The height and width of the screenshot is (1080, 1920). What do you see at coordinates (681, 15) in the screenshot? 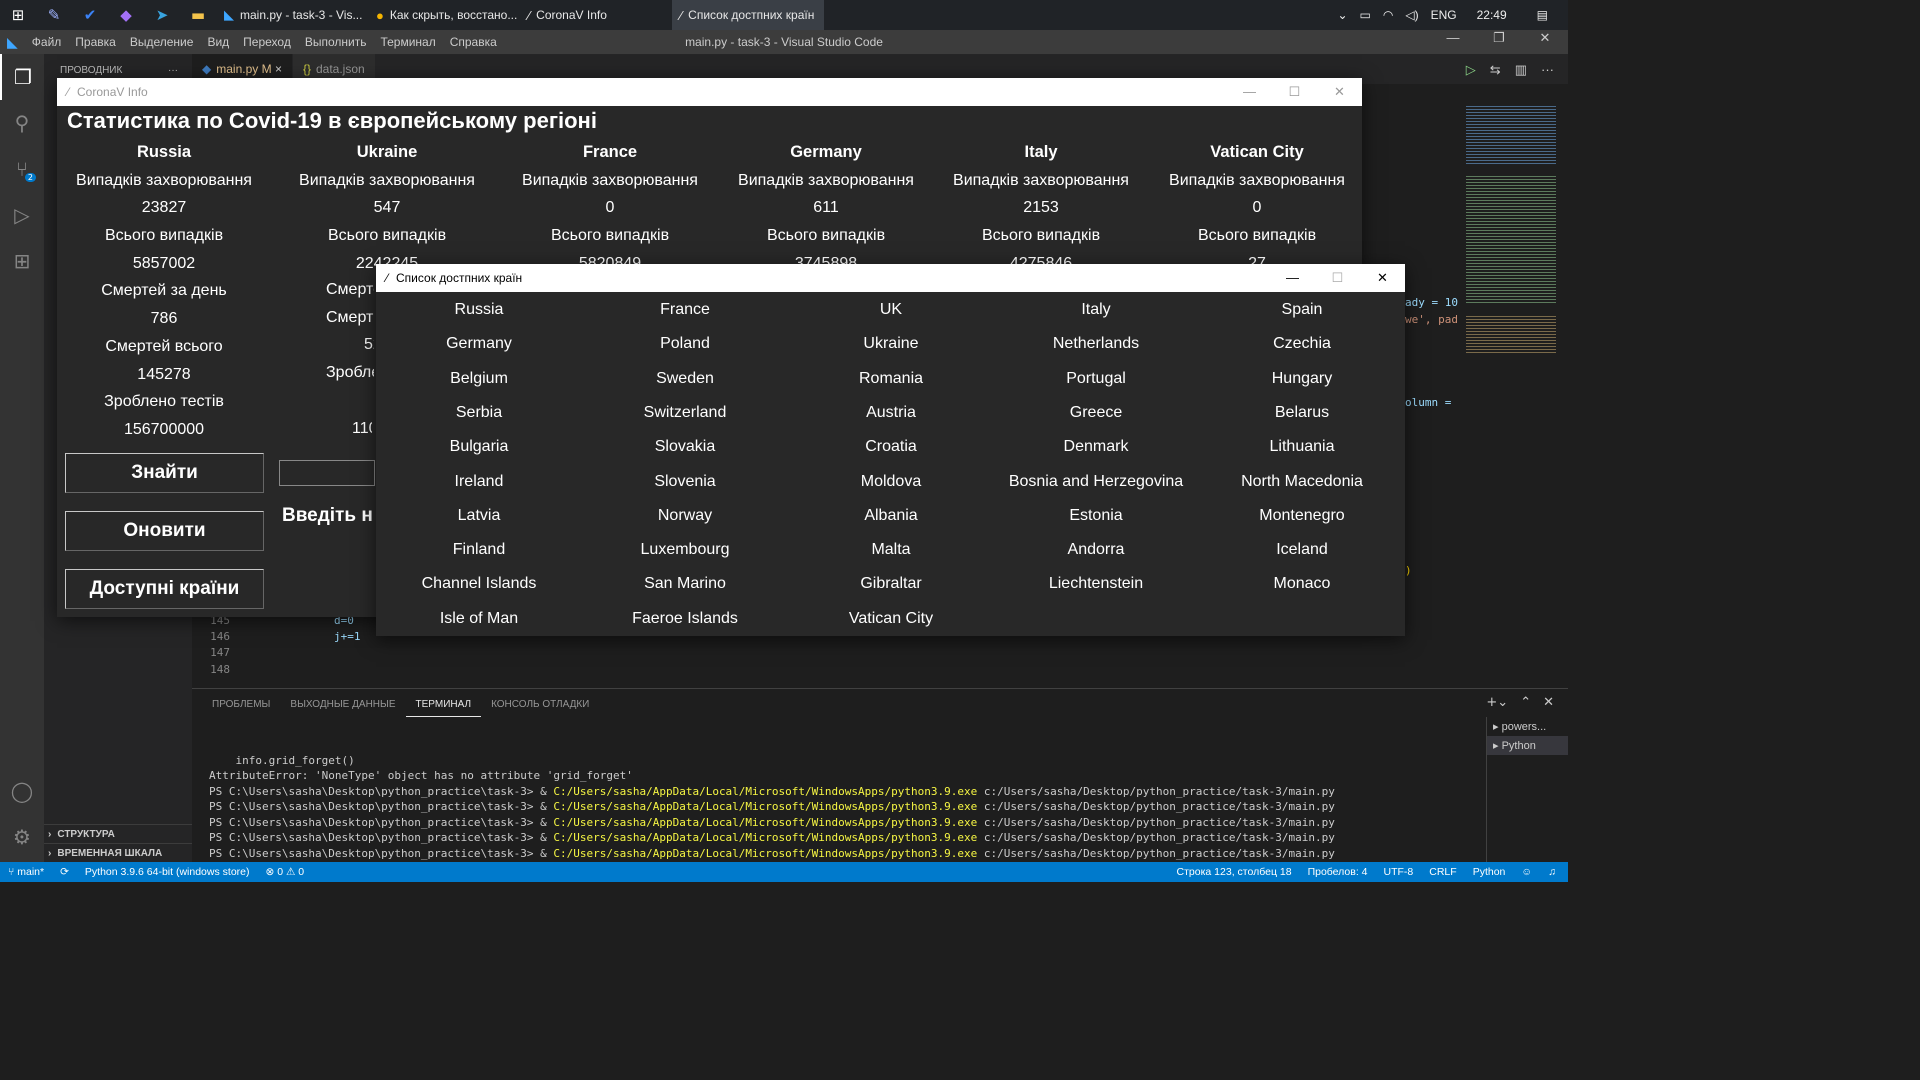
I see `feather-icon: ⁄` at bounding box center [681, 15].